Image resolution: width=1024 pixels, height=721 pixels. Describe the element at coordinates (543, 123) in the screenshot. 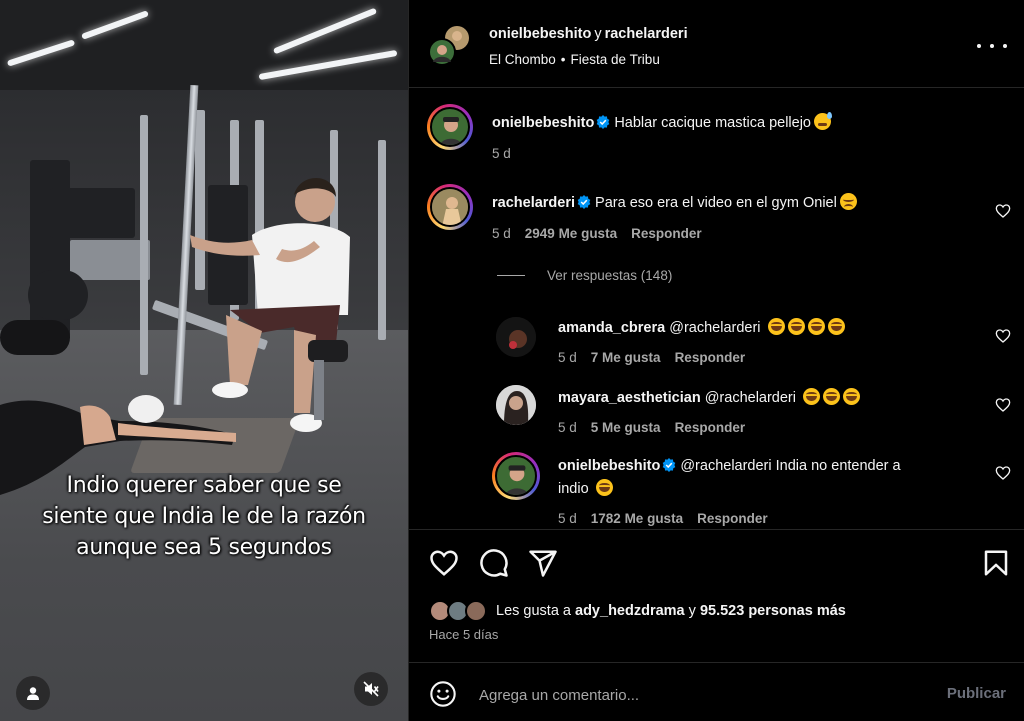

I see `comment-username: onielbebeshito` at that location.